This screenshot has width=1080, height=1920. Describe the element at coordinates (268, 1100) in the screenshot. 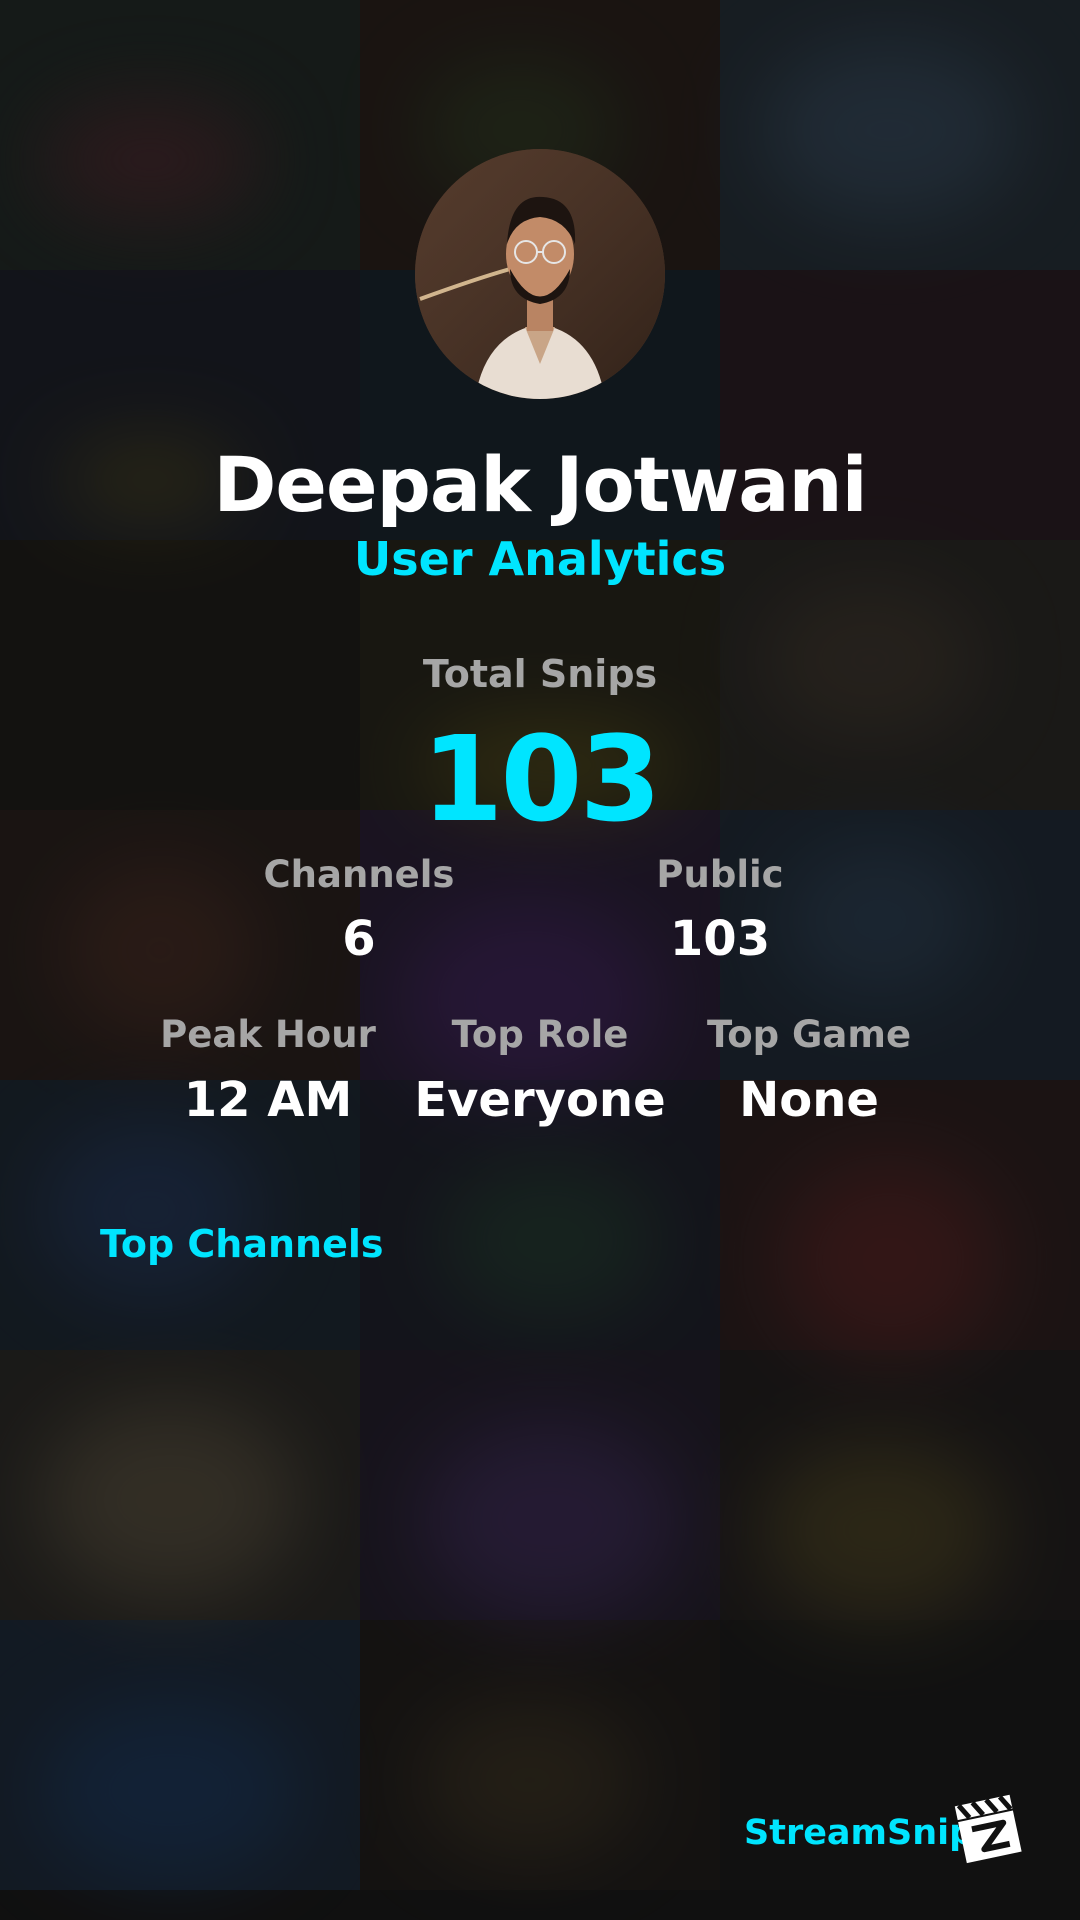

I see `peak-hour-value: 12 AM` at that location.